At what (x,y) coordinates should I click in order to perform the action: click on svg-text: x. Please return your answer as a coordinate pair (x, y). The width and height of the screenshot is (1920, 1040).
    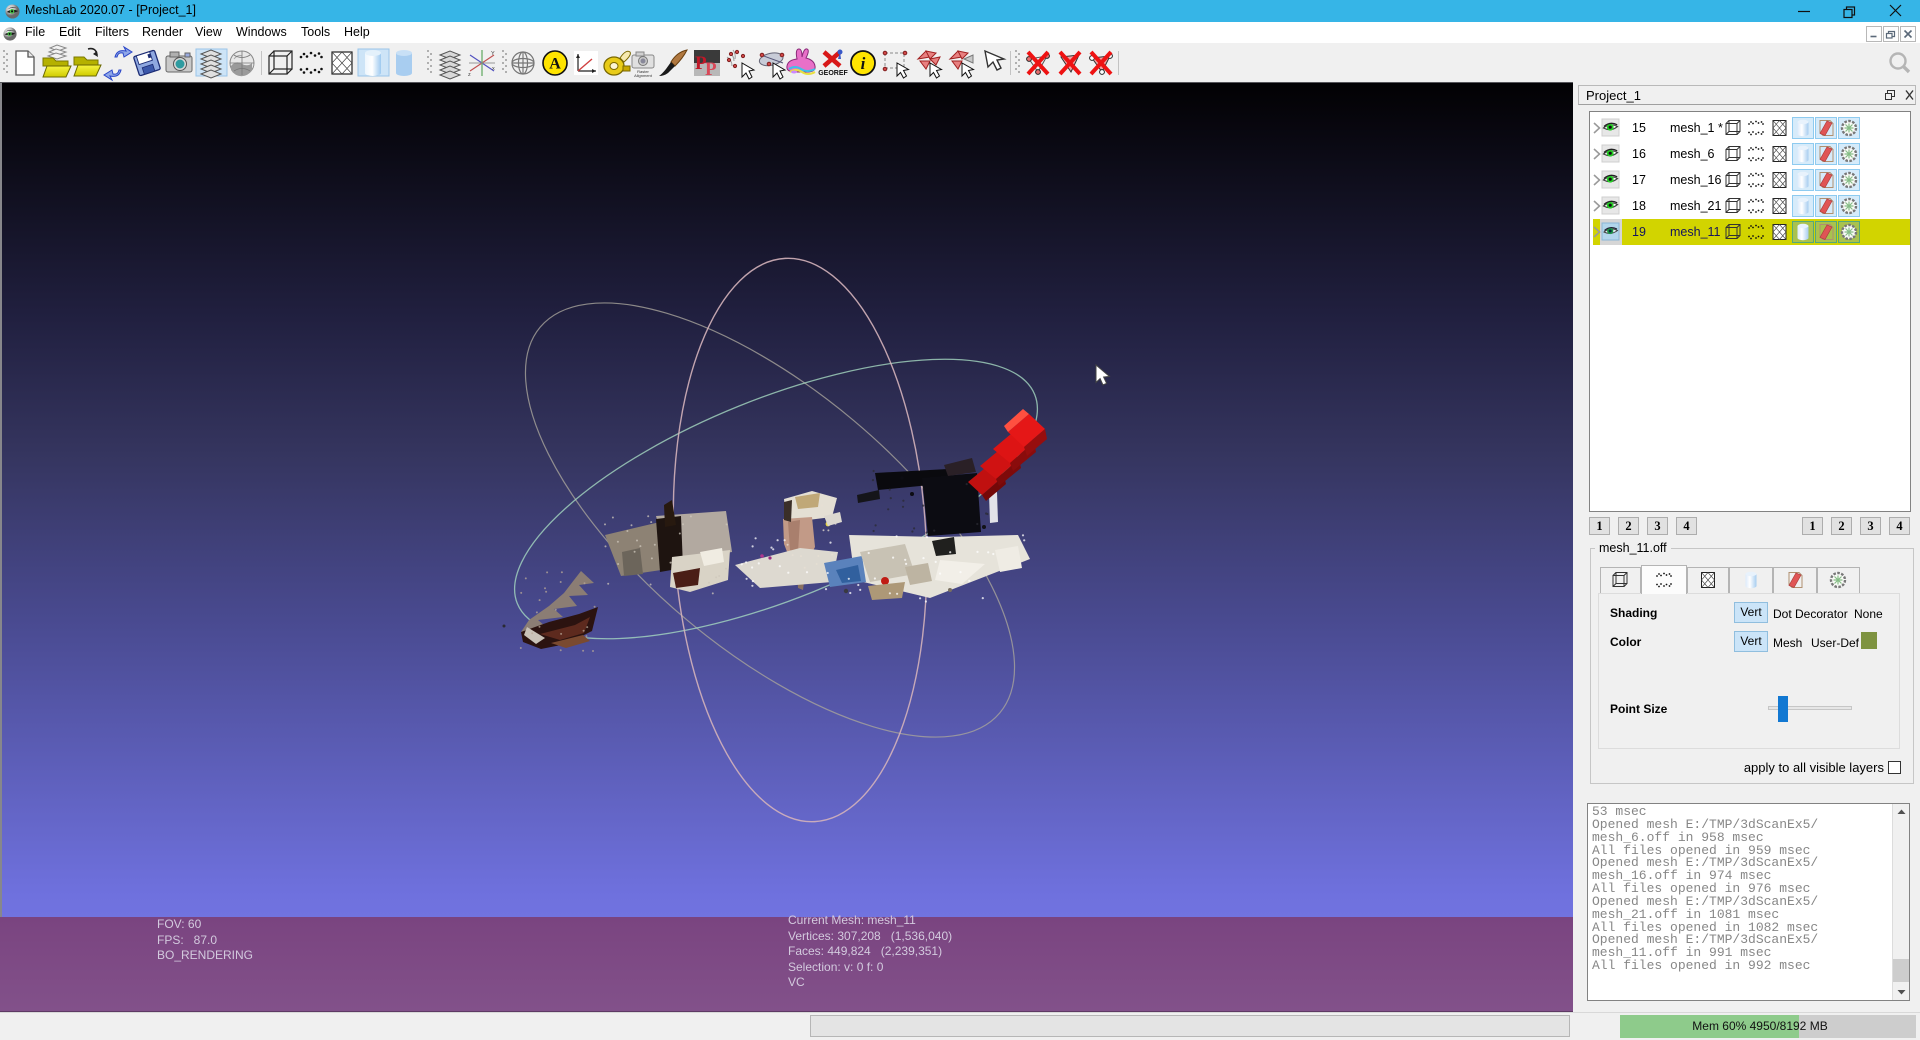
    Looking at the image, I should click on (493, 69).